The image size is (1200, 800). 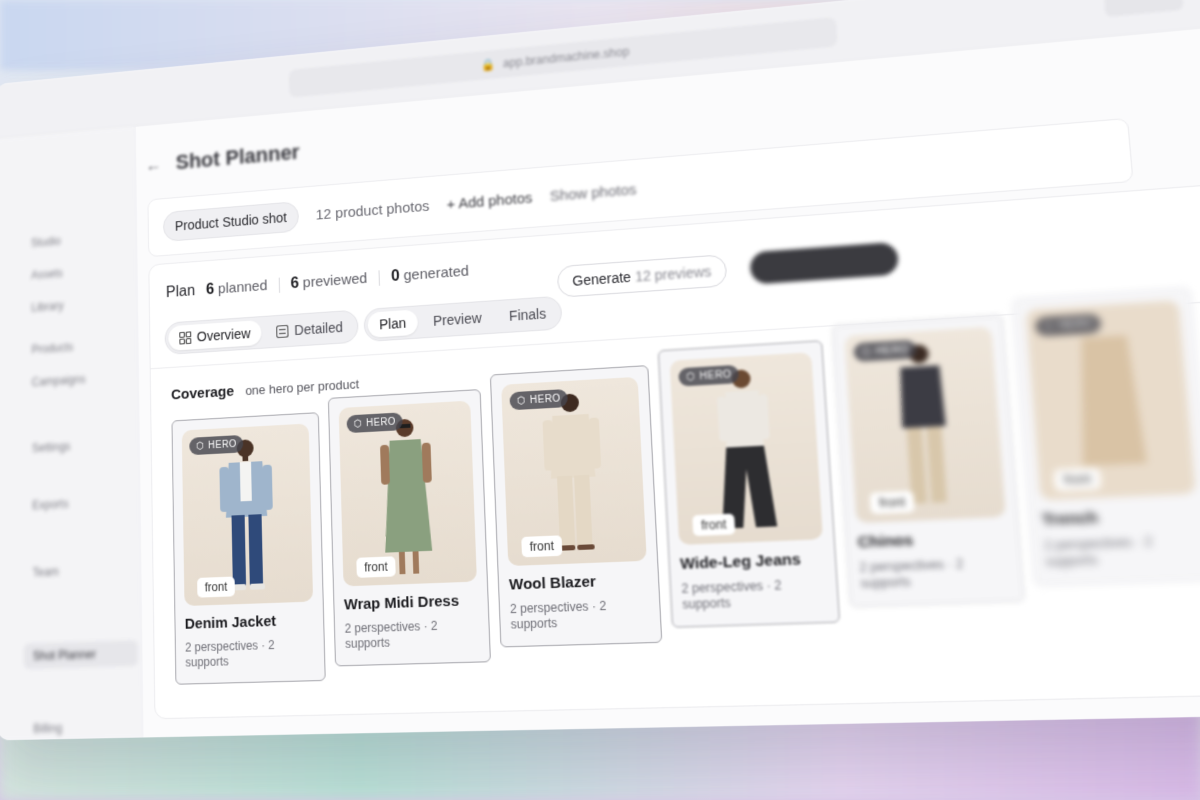 What do you see at coordinates (824, 263) in the screenshot?
I see `generate-finals-button` at bounding box center [824, 263].